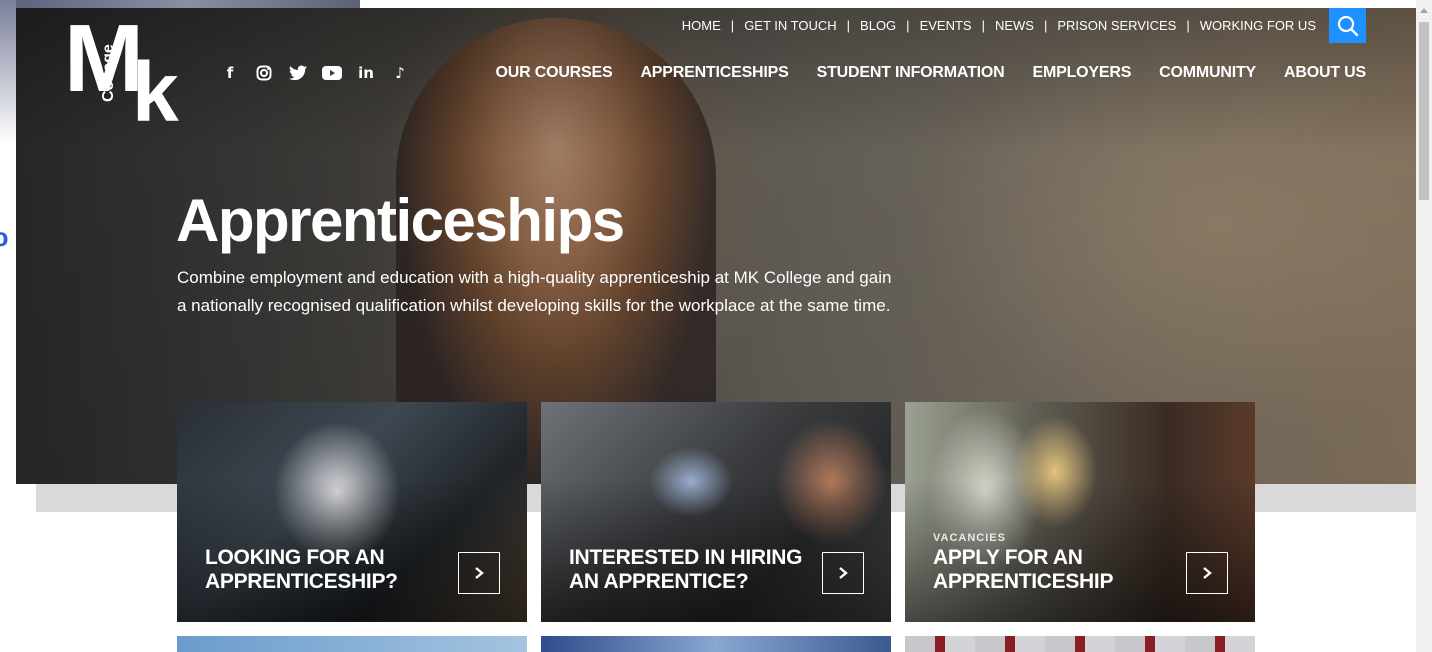 This screenshot has height=652, width=1432. What do you see at coordinates (1207, 73) in the screenshot?
I see `main-nav-community: COMMUNITY` at bounding box center [1207, 73].